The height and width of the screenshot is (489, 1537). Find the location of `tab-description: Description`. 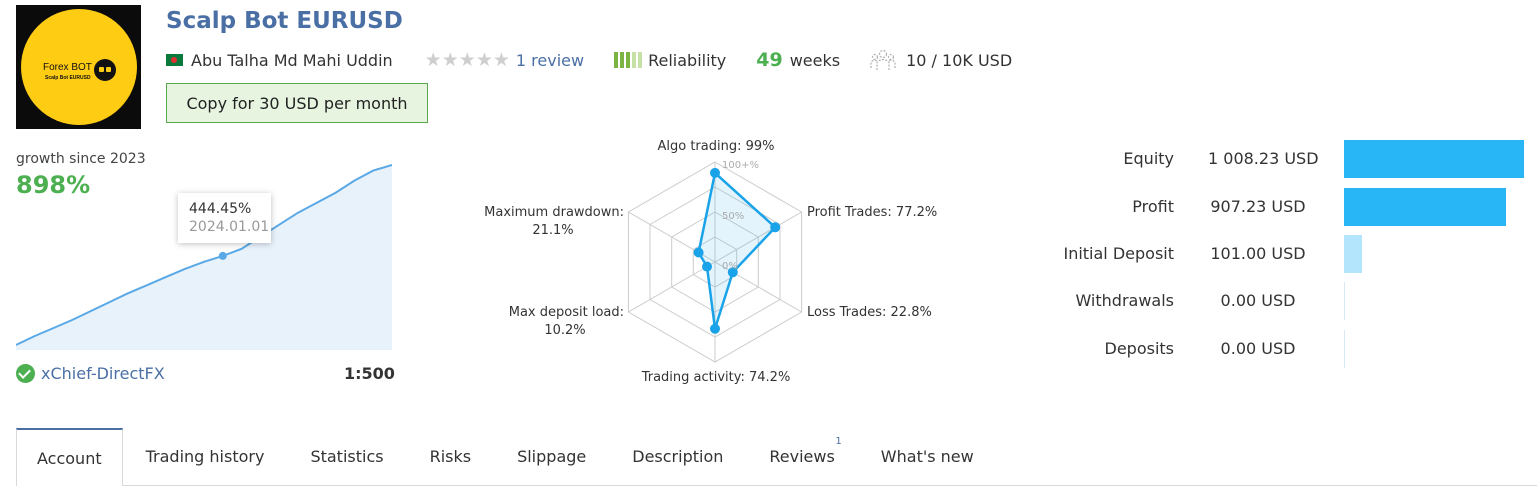

tab-description: Description is located at coordinates (677, 456).